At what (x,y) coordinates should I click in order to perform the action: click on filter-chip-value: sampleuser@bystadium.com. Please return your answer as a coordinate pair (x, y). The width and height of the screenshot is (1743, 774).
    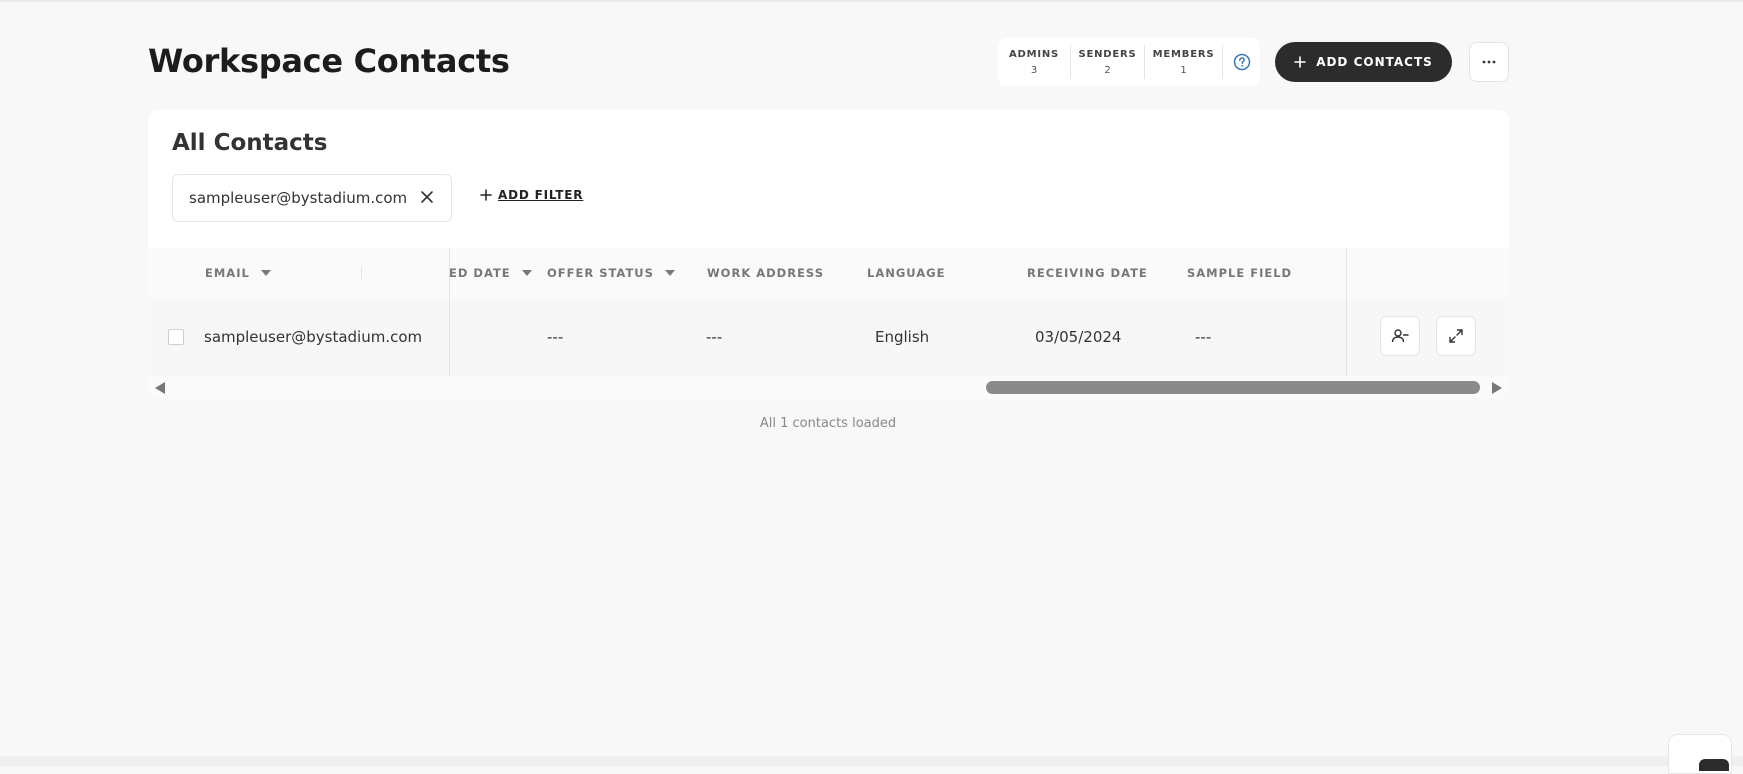
    Looking at the image, I should click on (298, 198).